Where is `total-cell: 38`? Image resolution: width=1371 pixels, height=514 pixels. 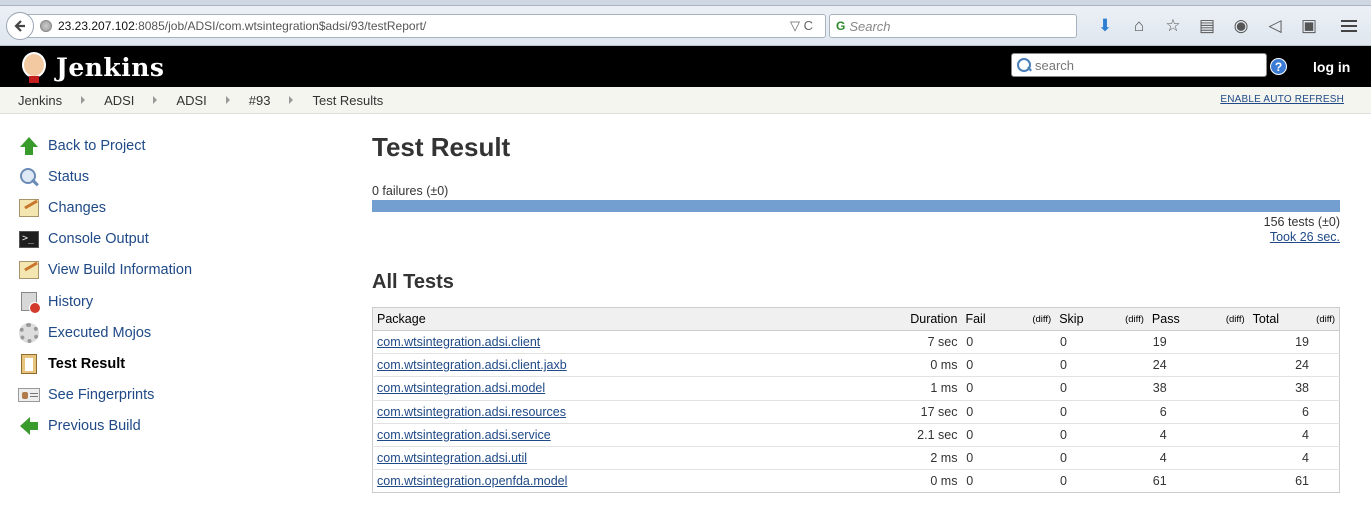
total-cell: 38 is located at coordinates (1294, 388).